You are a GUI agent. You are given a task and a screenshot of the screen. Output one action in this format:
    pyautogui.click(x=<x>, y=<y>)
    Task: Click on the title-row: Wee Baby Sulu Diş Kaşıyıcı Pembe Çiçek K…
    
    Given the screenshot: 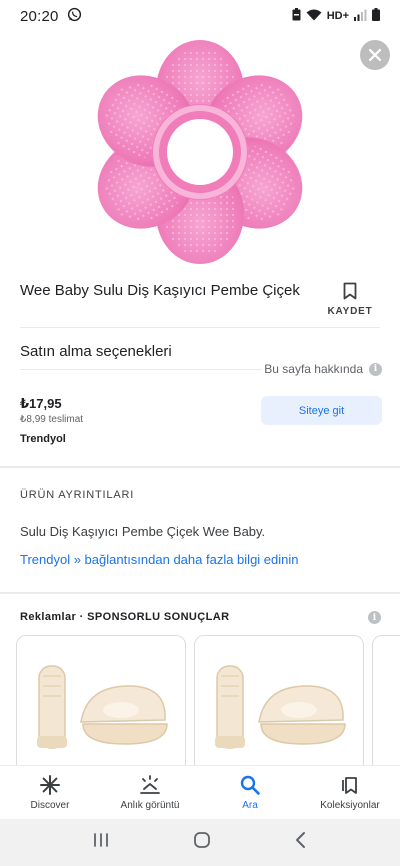 What is the action you would take?
    pyautogui.click(x=200, y=300)
    